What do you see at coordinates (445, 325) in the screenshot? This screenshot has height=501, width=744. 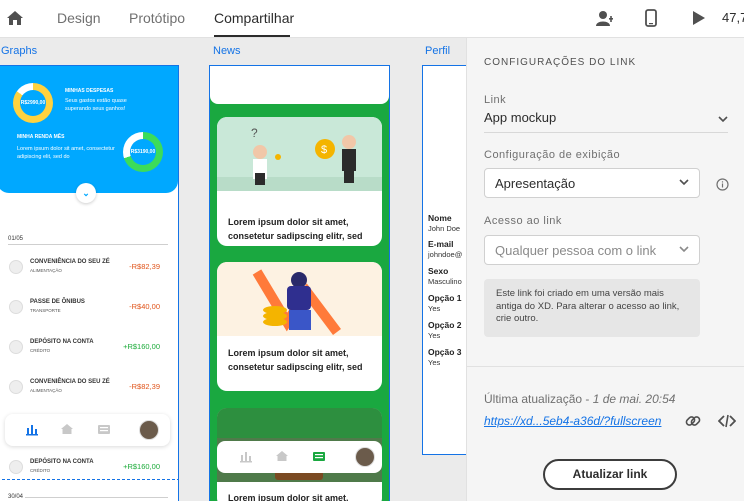 I see `profile-field-label: Opção 2` at bounding box center [445, 325].